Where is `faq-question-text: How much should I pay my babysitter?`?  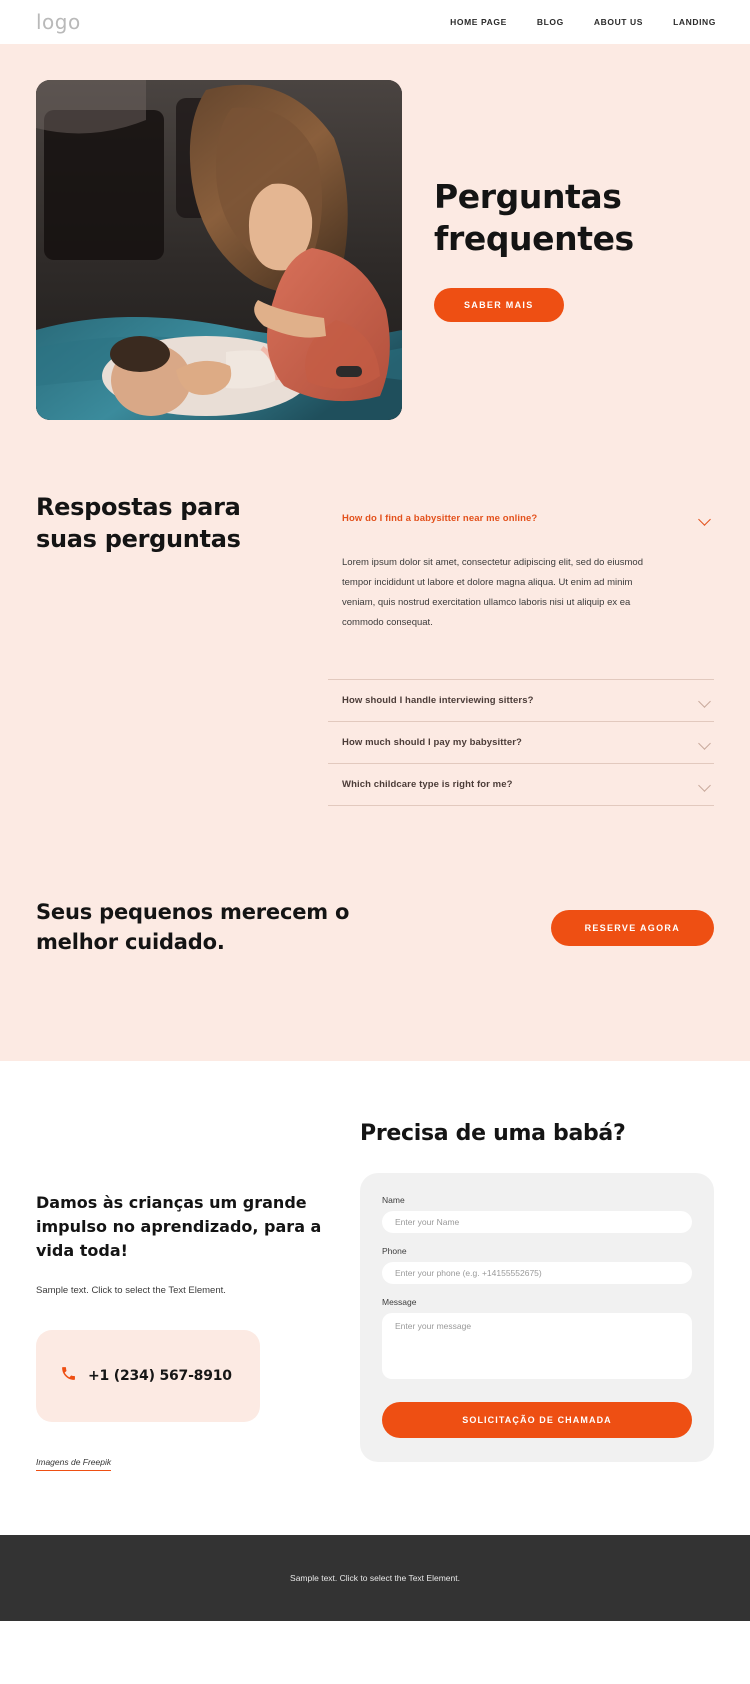
faq-question-text: How much should I pay my babysitter? is located at coordinates (432, 742).